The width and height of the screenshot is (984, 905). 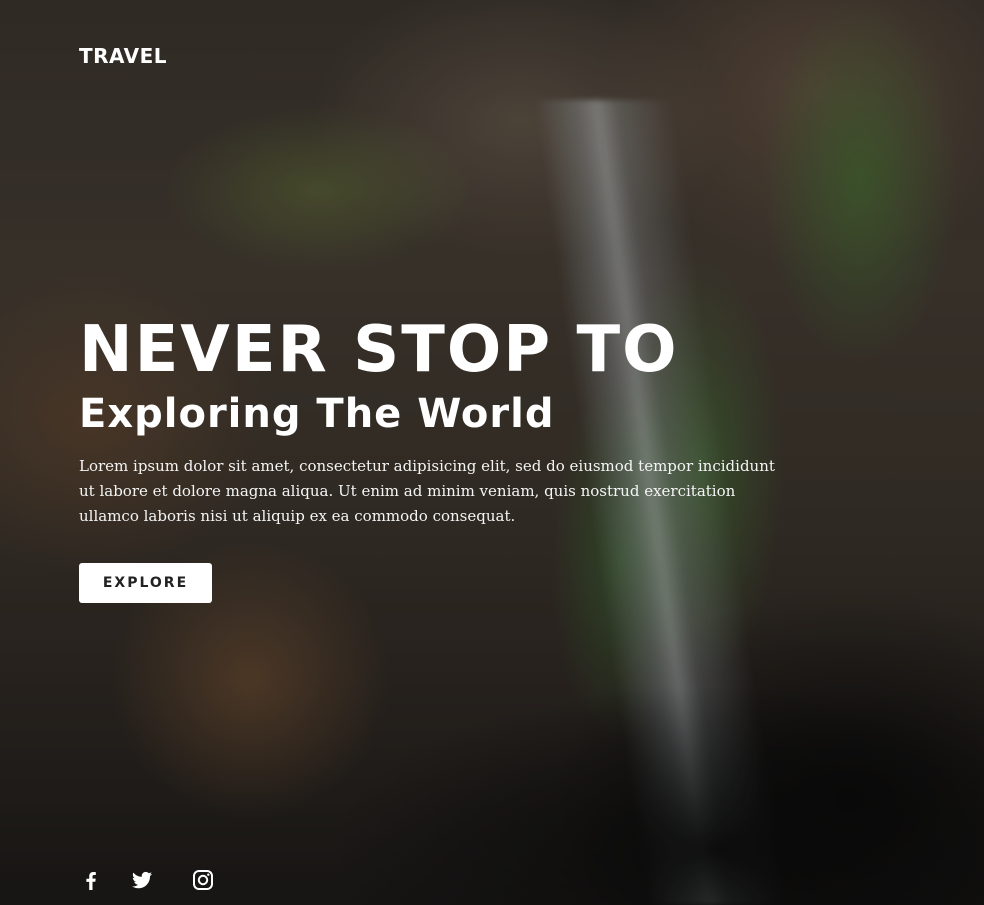 What do you see at coordinates (123, 56) in the screenshot?
I see `brand-logo: TRAVEL` at bounding box center [123, 56].